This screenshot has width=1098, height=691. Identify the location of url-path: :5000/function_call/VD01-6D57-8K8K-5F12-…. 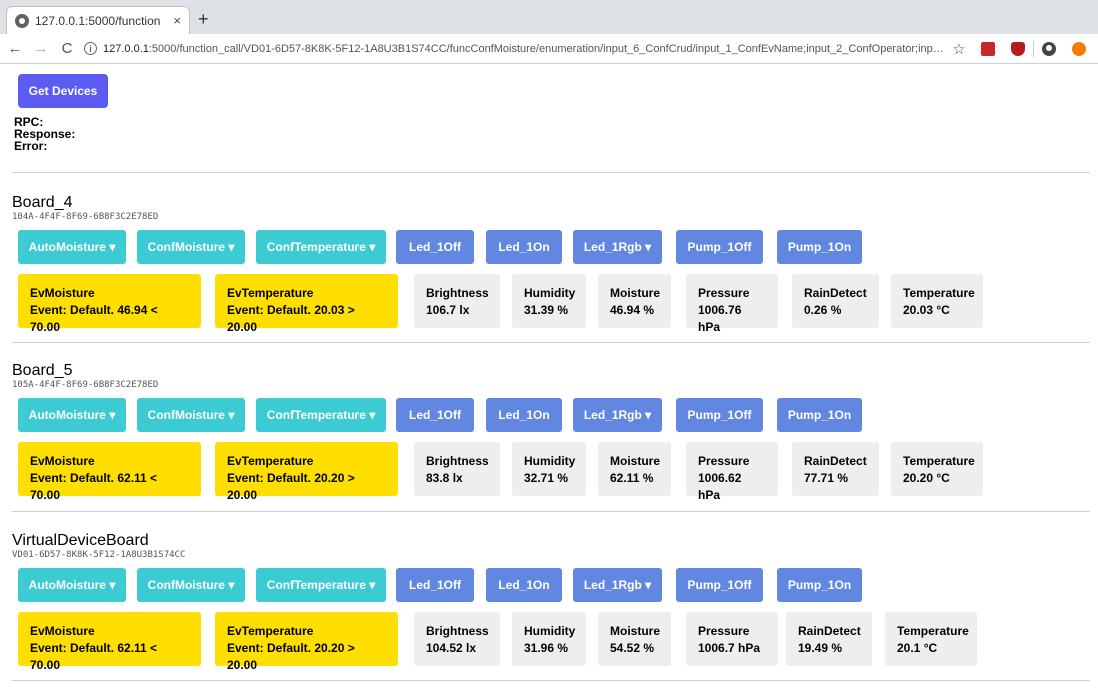
(546, 48).